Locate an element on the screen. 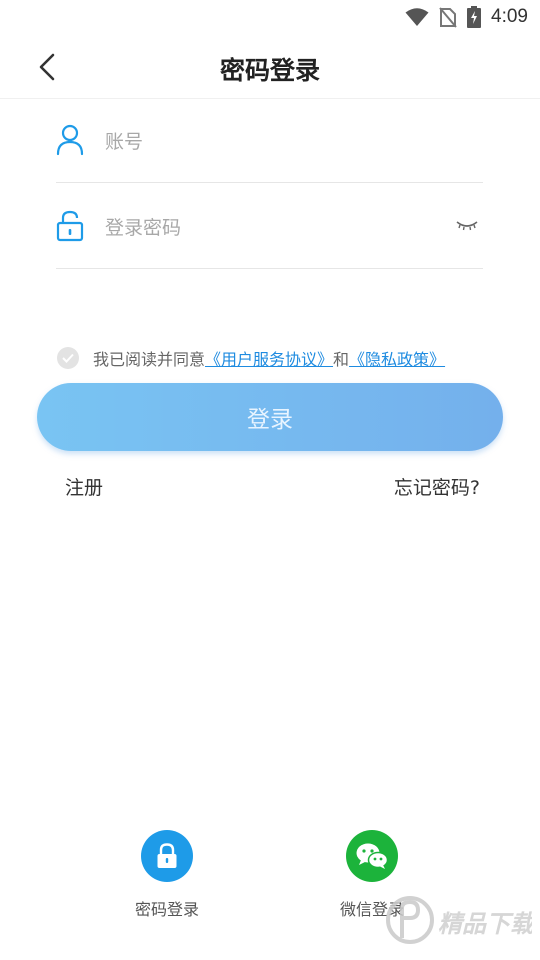 This screenshot has height=960, width=540. agreement-checkbox is located at coordinates (68, 358).